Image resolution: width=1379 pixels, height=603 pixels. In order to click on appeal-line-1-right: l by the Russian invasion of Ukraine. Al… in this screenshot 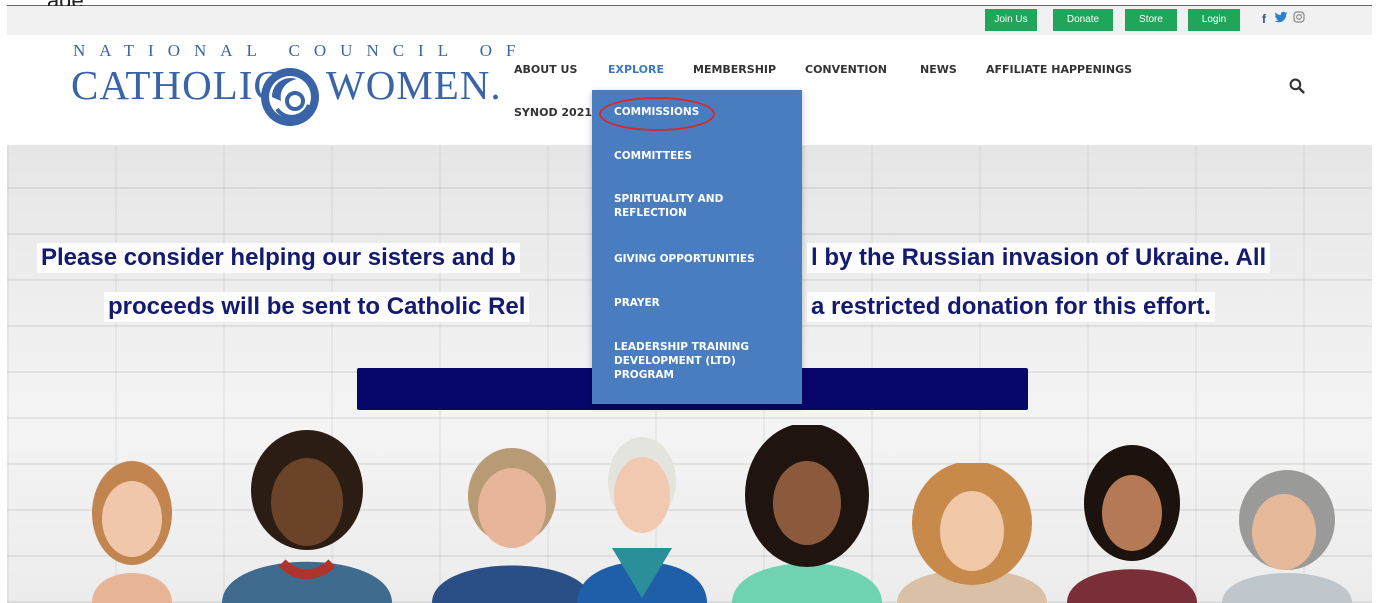, I will do `click(1039, 258)`.